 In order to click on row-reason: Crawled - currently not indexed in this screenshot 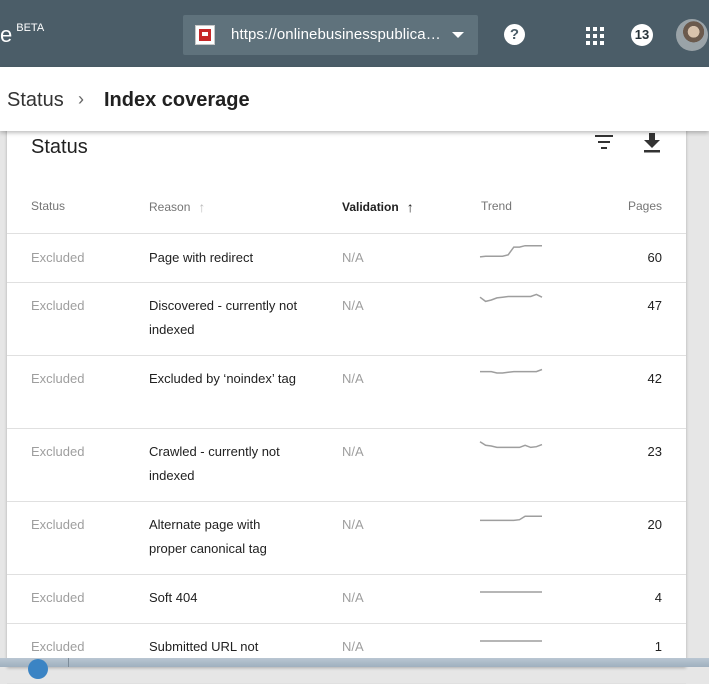, I will do `click(214, 463)`.